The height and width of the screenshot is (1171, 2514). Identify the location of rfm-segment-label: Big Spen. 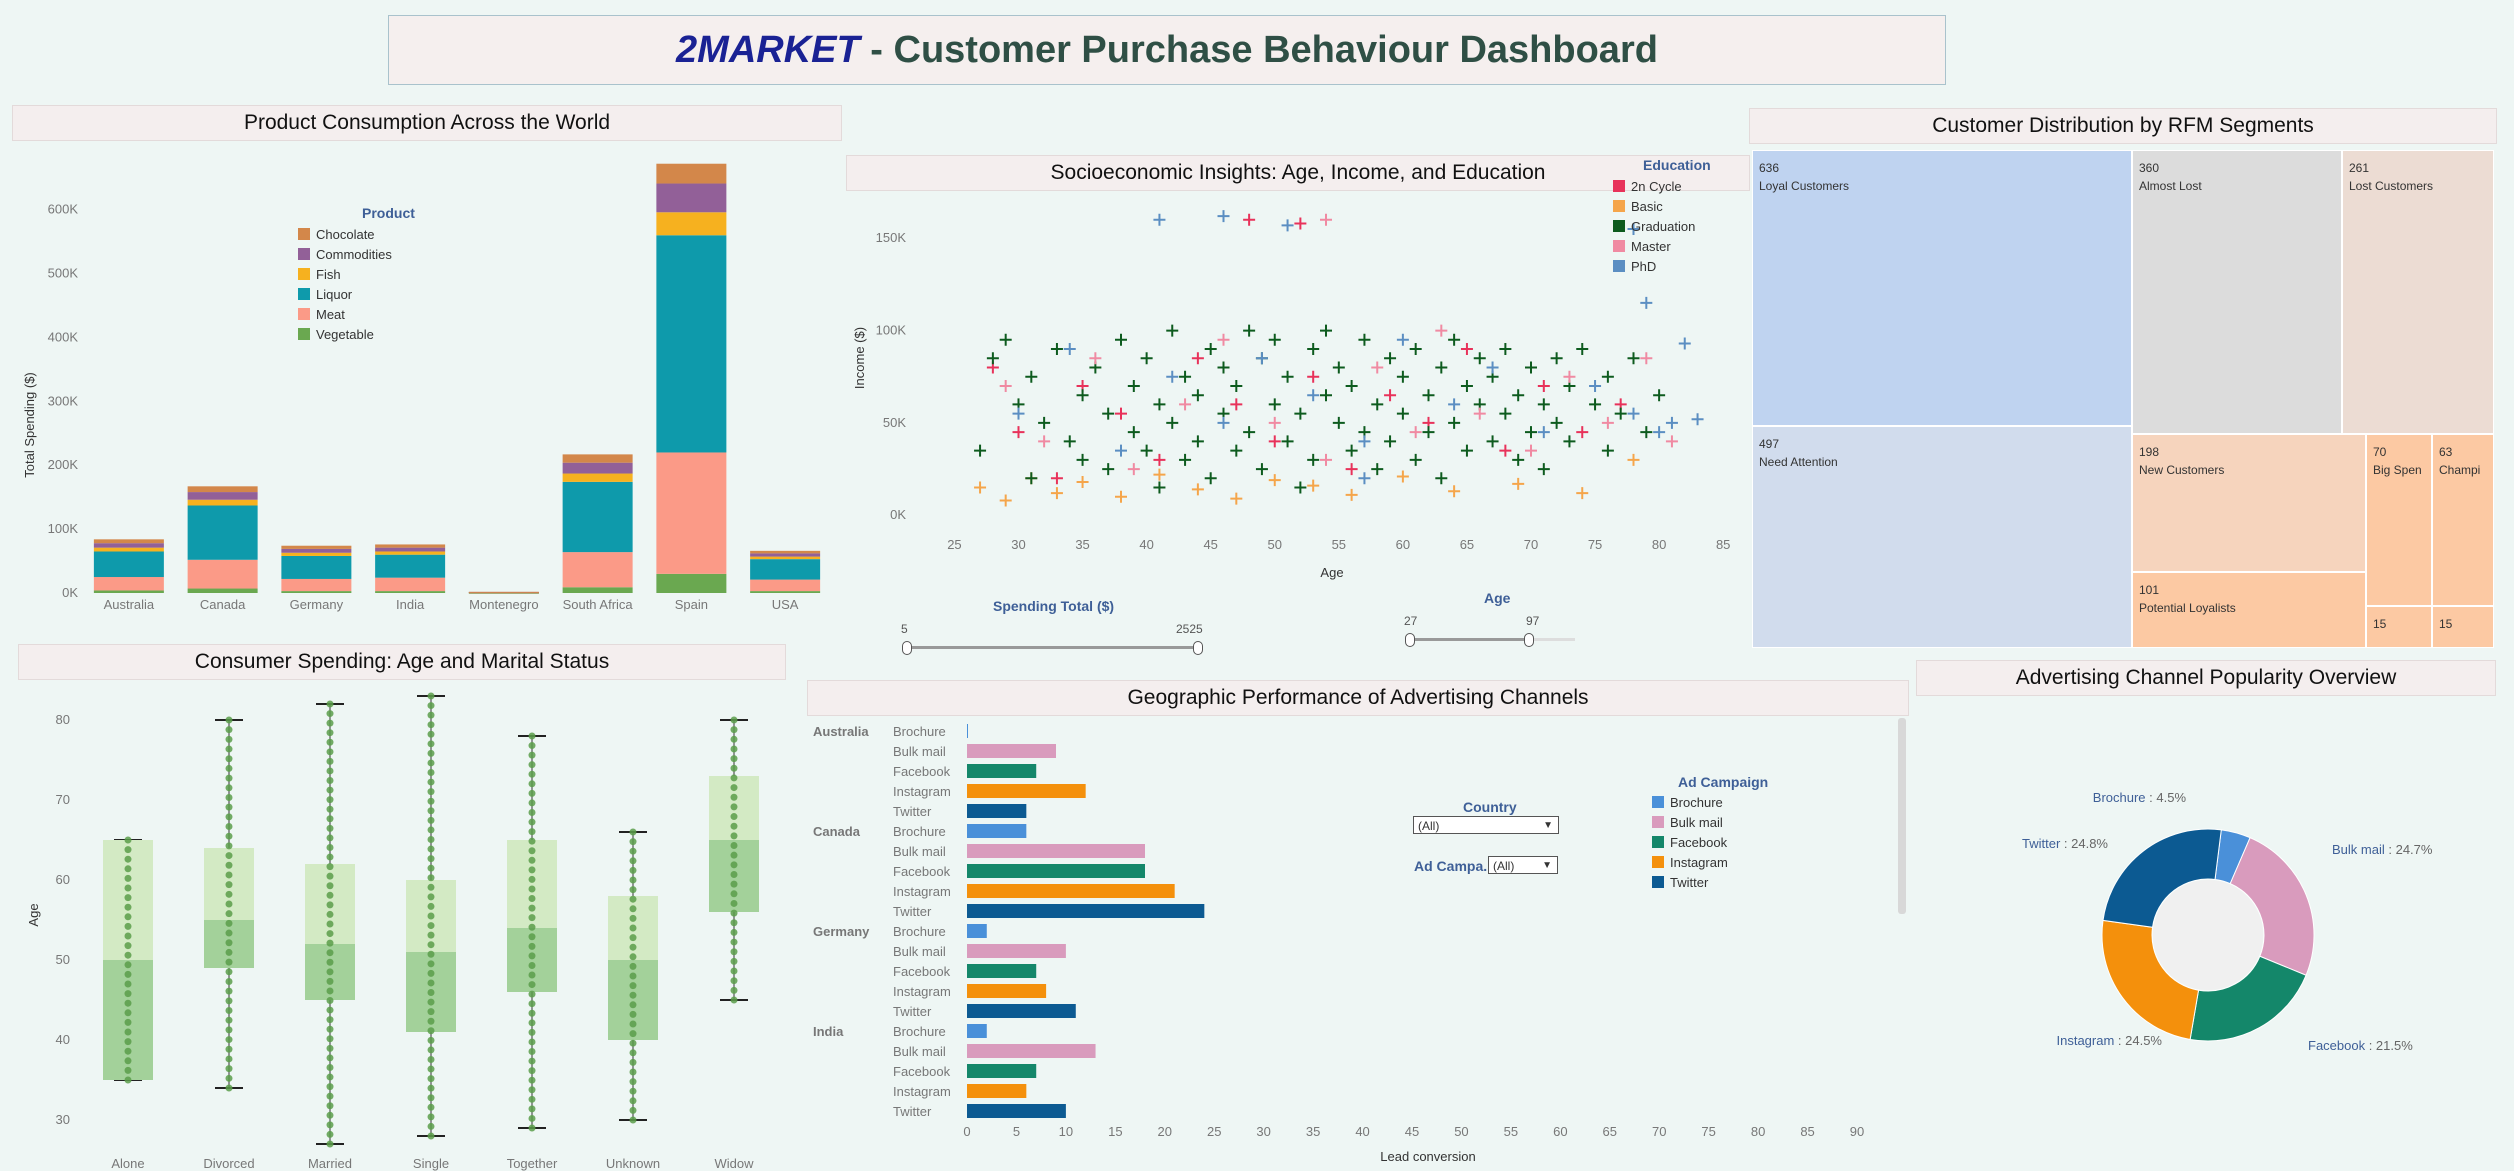
(2397, 470).